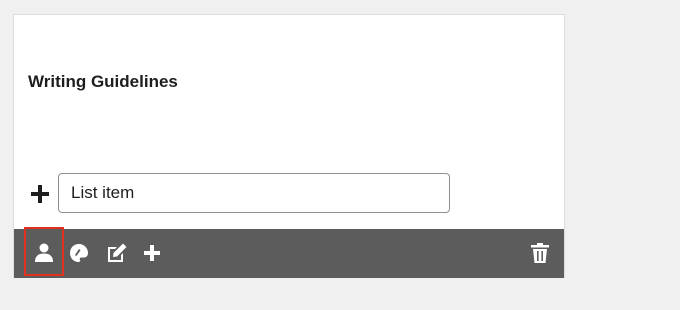  Describe the element at coordinates (103, 81) in the screenshot. I see `block-title: Writing Guidelines` at that location.